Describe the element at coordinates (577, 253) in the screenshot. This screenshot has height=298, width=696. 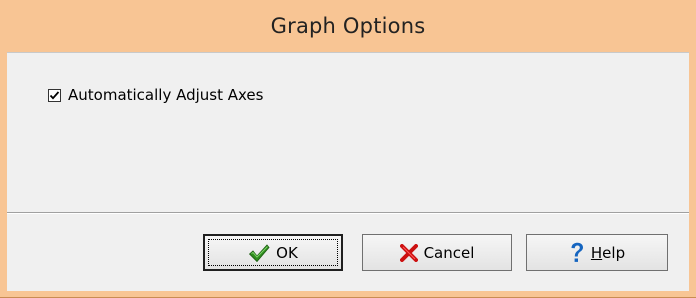
I see `question-mark-icon` at that location.